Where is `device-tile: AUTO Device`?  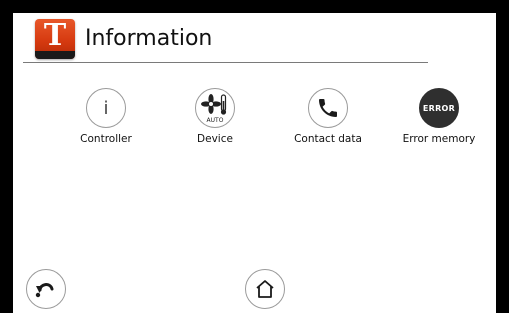 device-tile: AUTO Device is located at coordinates (215, 116).